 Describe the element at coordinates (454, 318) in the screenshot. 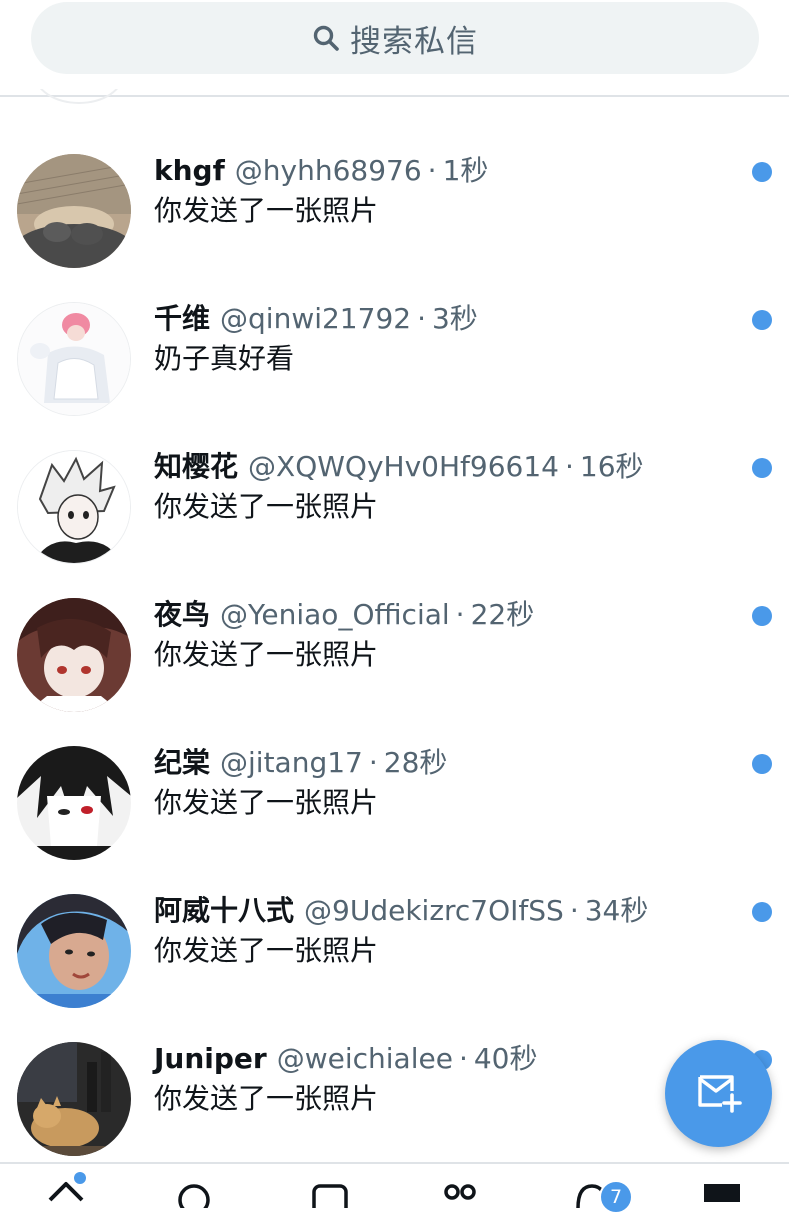

I see `timestamp: 3秒` at that location.